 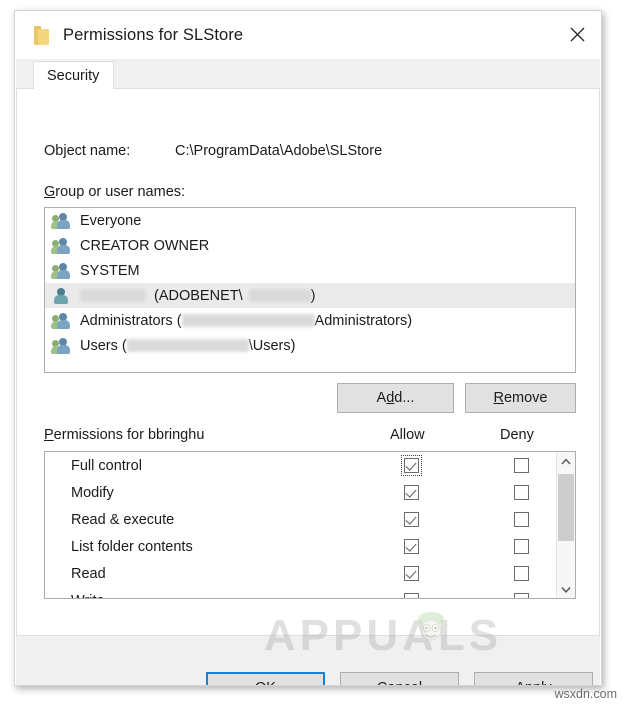 I want to click on site-credit: wsxdn.com, so click(x=585, y=694).